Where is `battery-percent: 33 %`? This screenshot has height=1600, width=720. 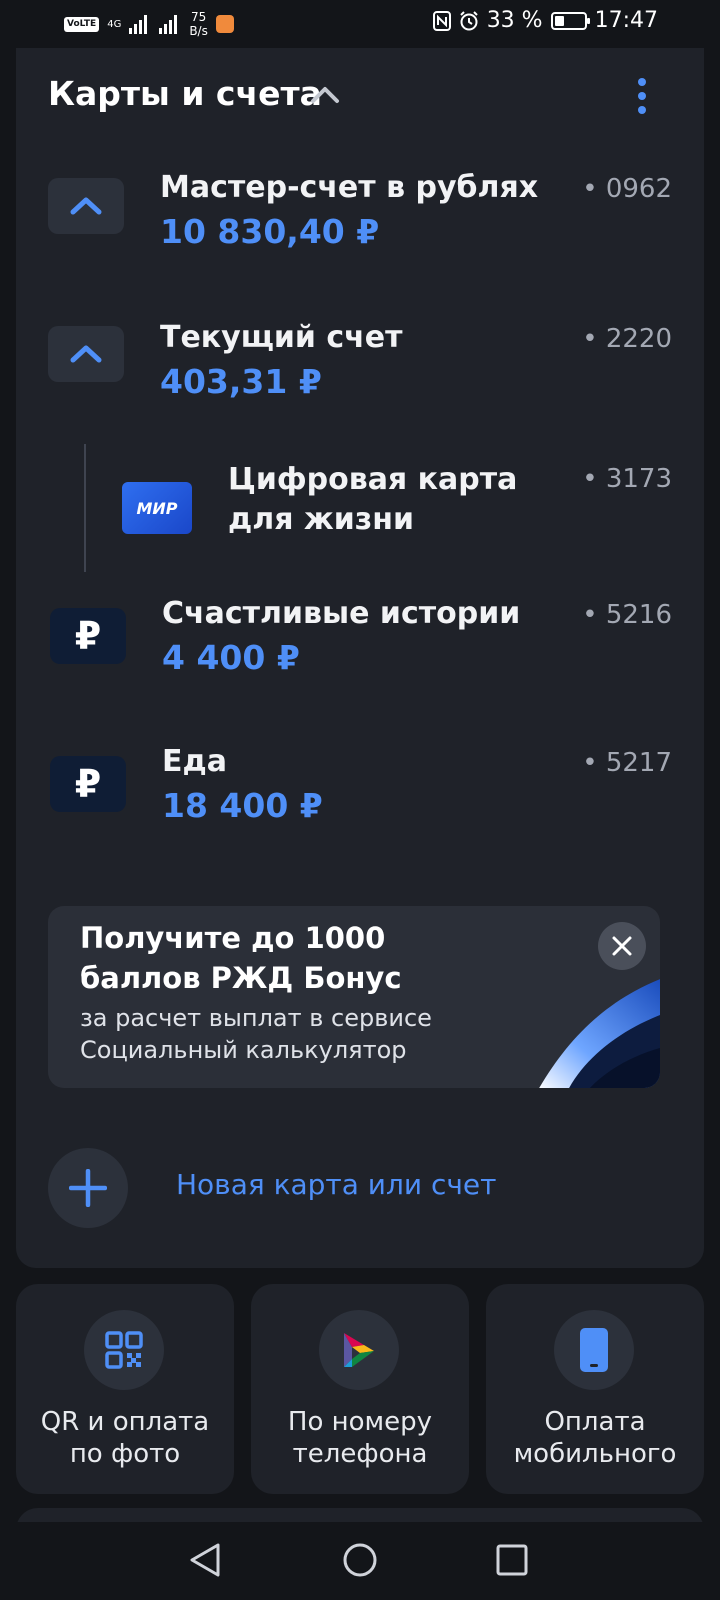
battery-percent: 33 % is located at coordinates (514, 20).